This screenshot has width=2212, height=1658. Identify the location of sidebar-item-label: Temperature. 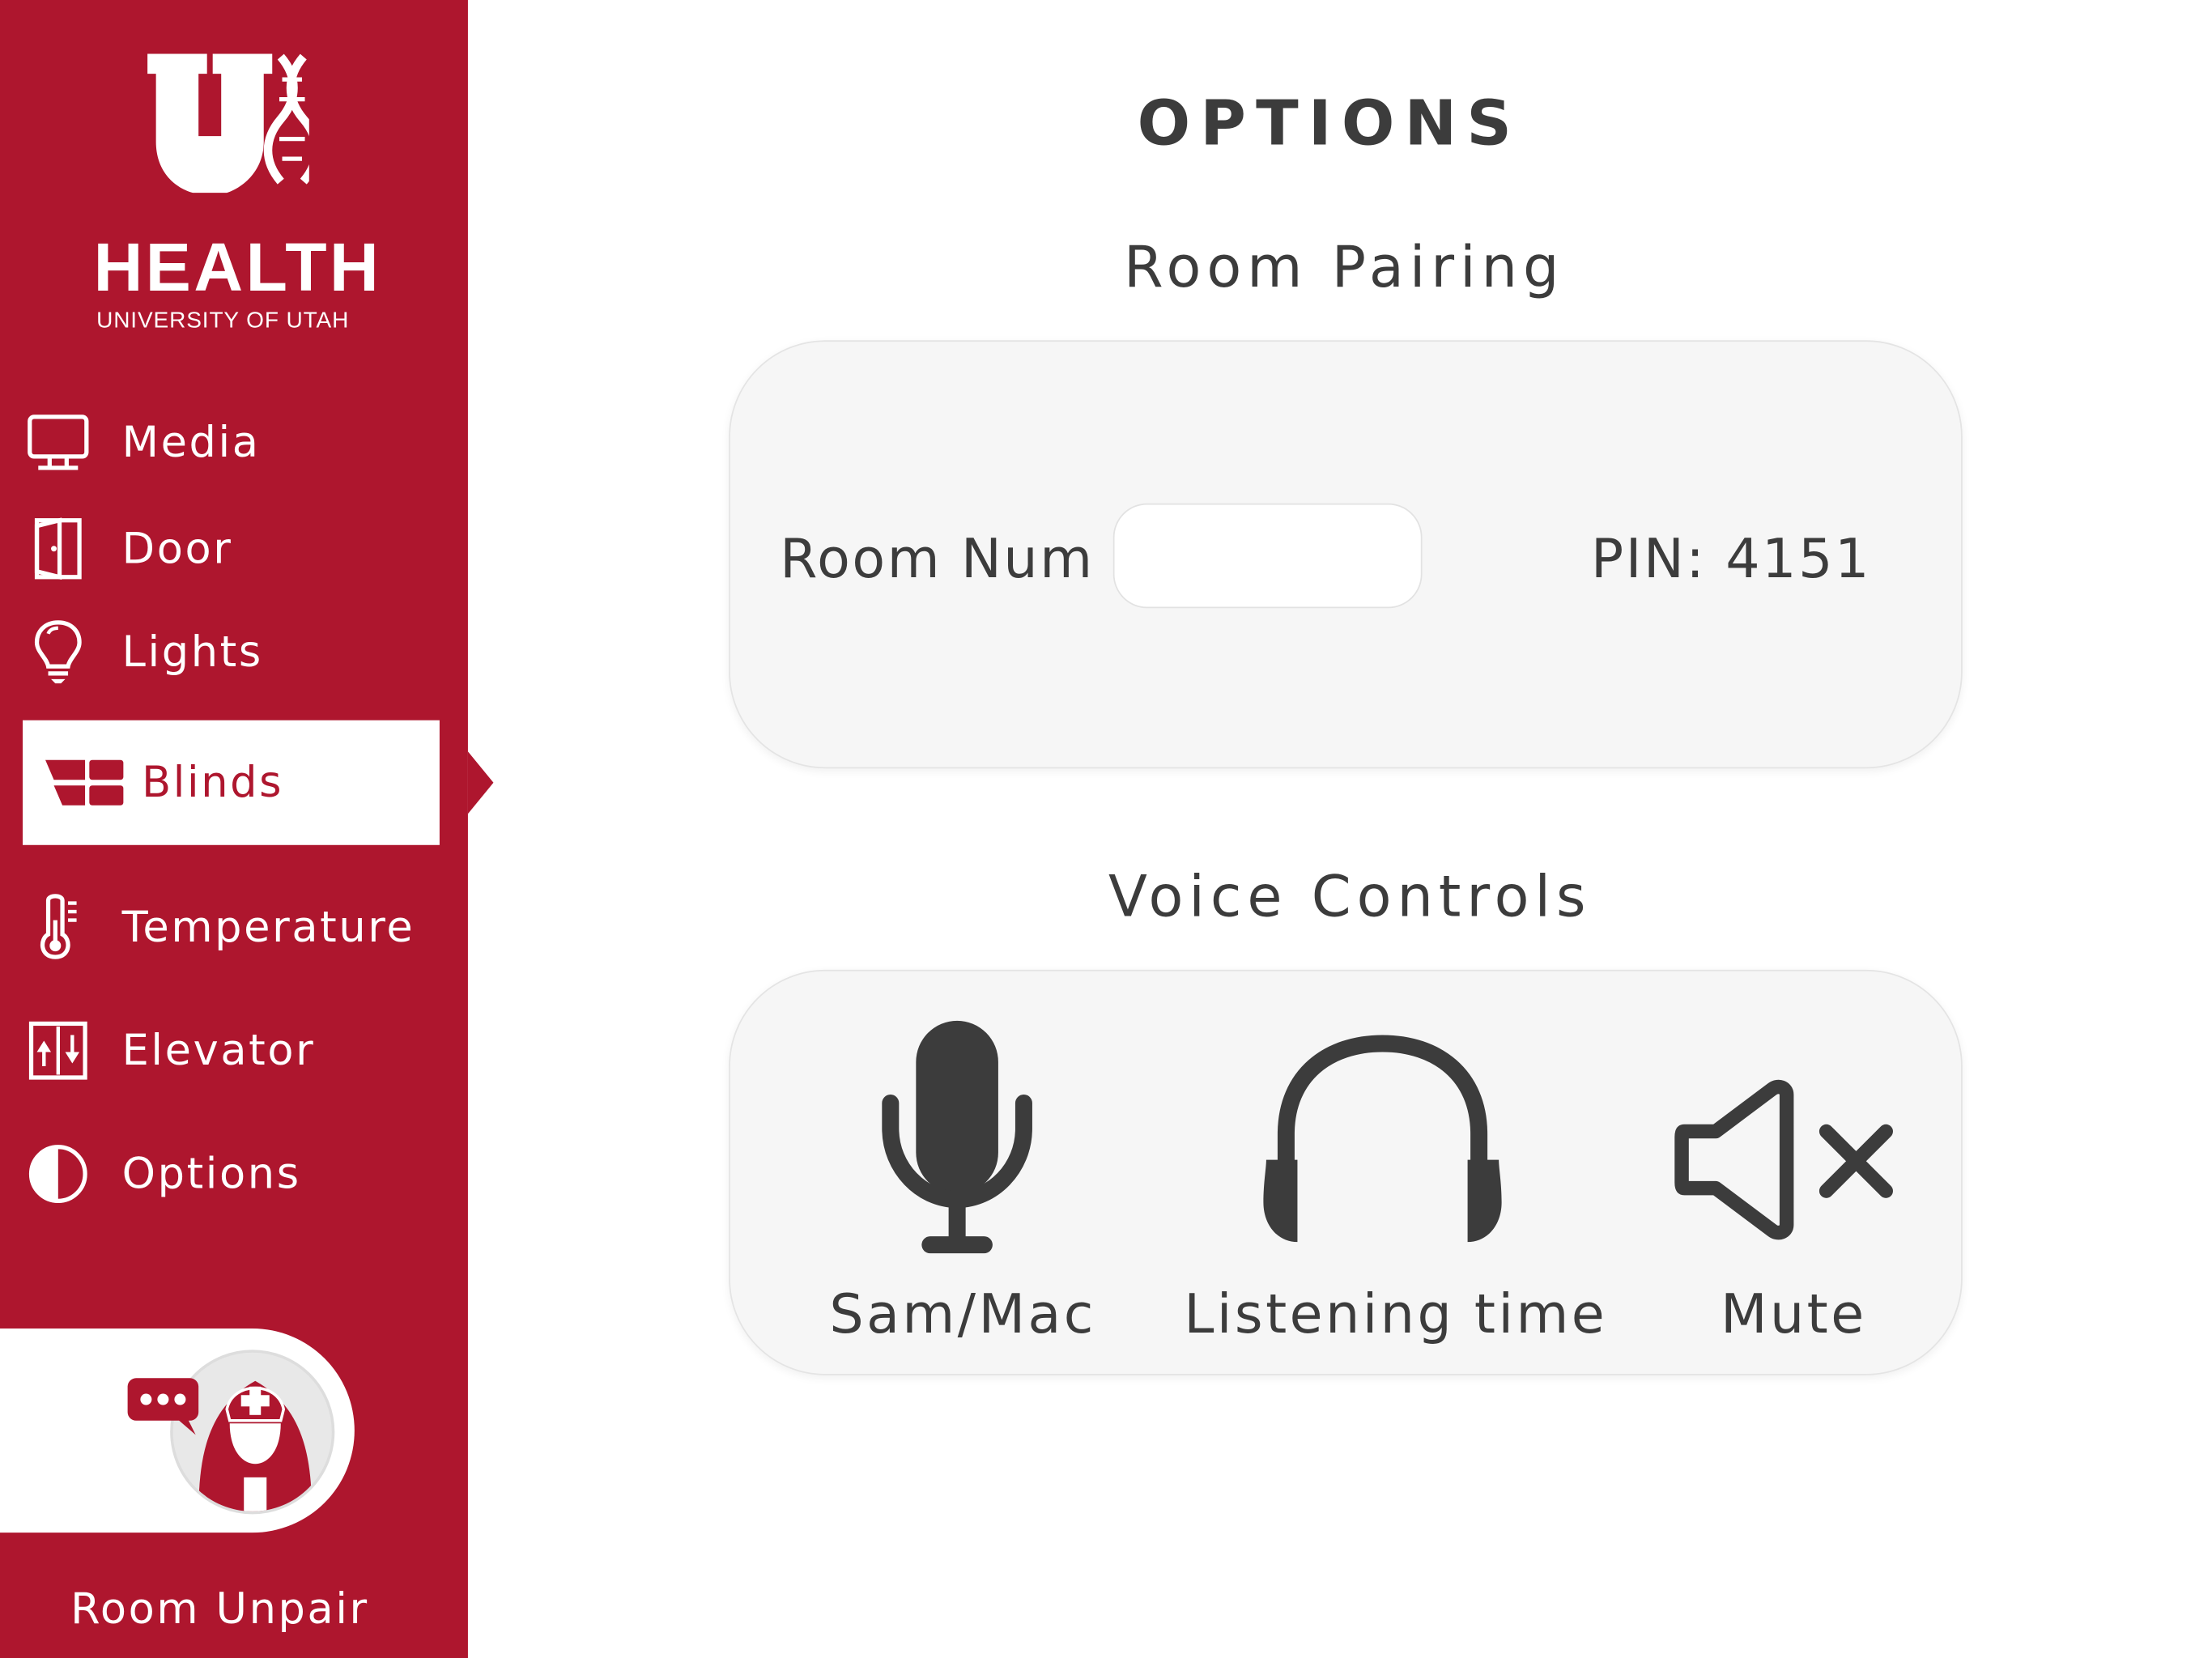
(268, 927).